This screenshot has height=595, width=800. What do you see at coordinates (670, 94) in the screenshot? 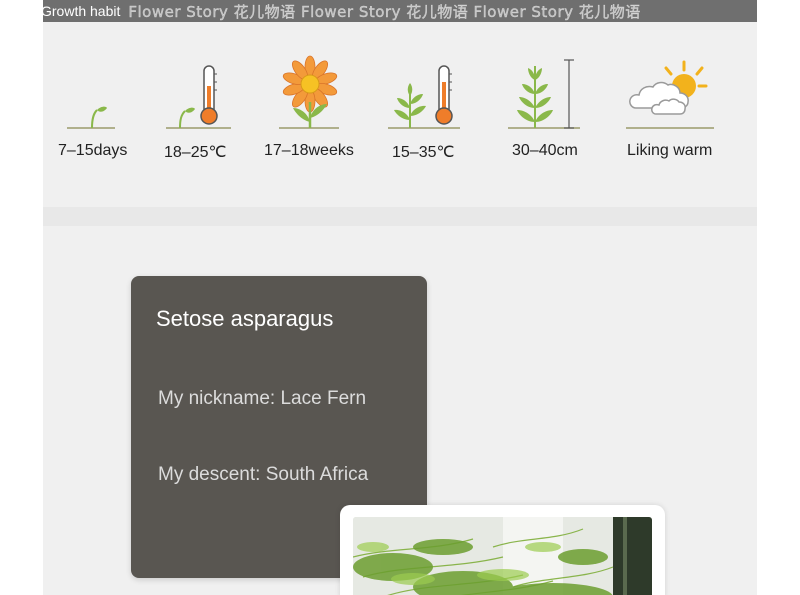
I see `sun-cloud-icon` at bounding box center [670, 94].